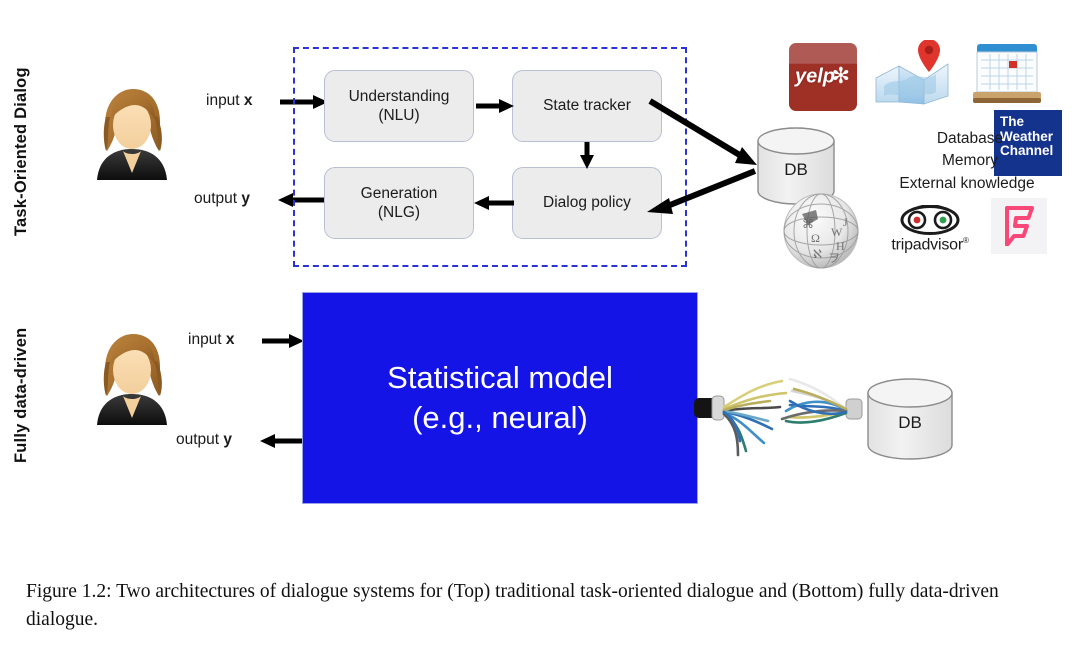 The image size is (1080, 662). I want to click on top-input-label-var: x, so click(248, 100).